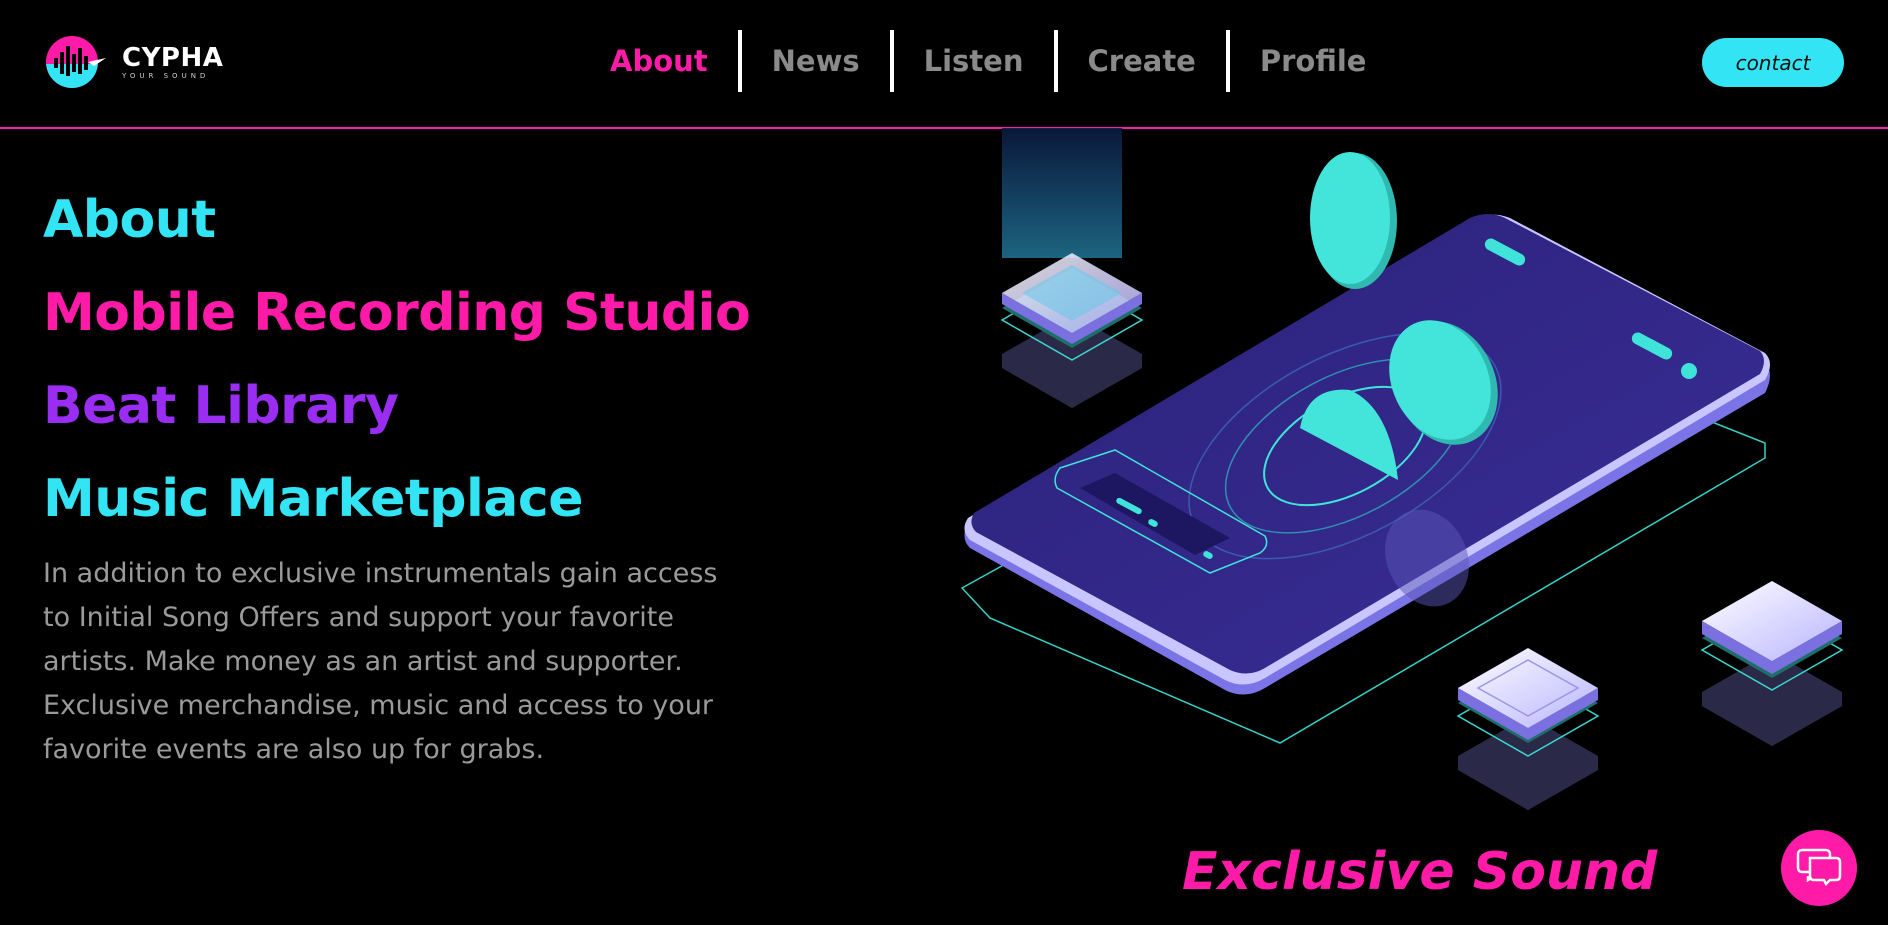 The width and height of the screenshot is (1888, 925). Describe the element at coordinates (1528, 729) in the screenshot. I see `floating-tile-middle` at that location.